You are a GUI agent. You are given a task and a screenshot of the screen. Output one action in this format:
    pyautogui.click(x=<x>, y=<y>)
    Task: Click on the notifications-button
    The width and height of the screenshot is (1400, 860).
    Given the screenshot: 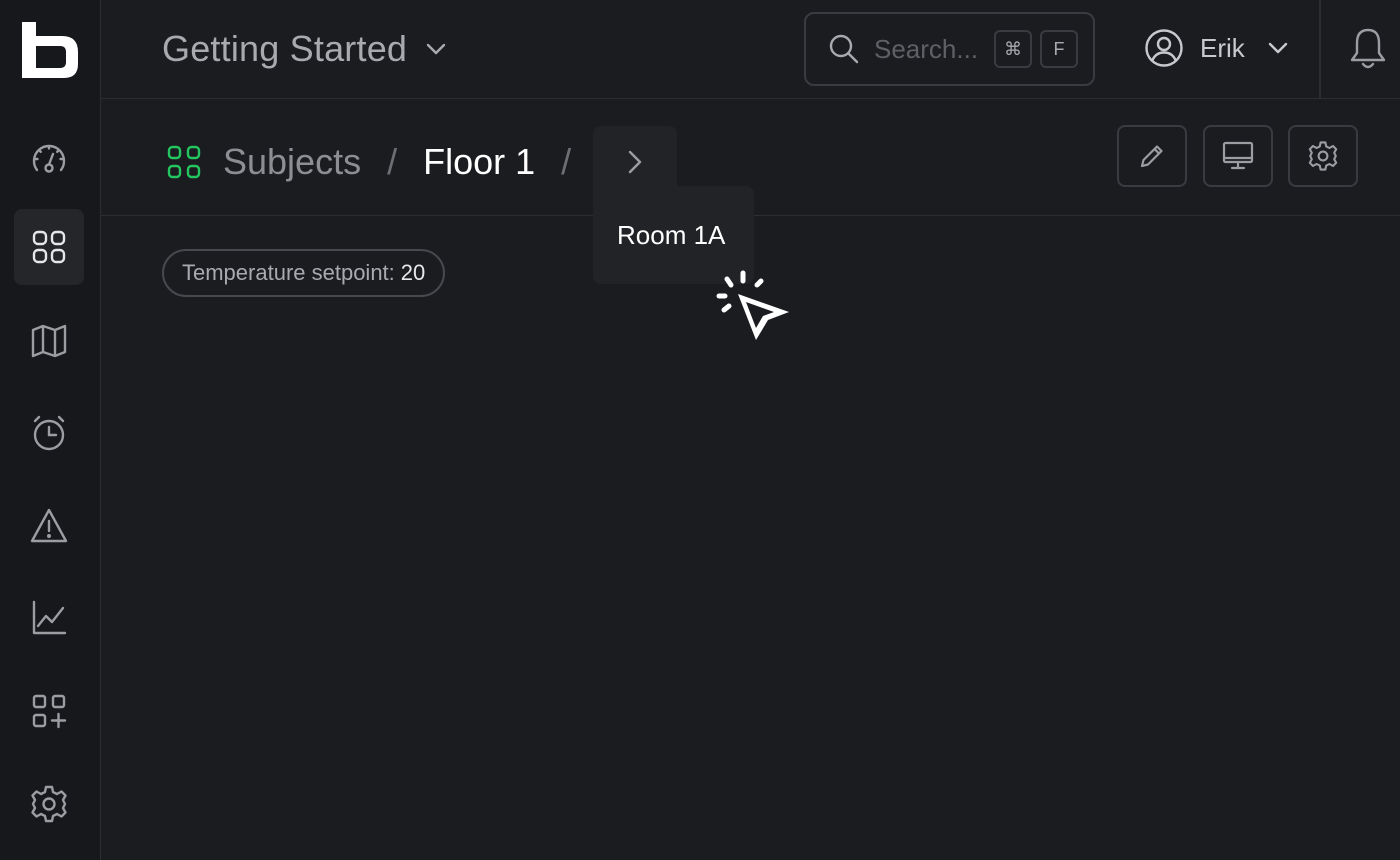 What is the action you would take?
    pyautogui.click(x=1368, y=51)
    